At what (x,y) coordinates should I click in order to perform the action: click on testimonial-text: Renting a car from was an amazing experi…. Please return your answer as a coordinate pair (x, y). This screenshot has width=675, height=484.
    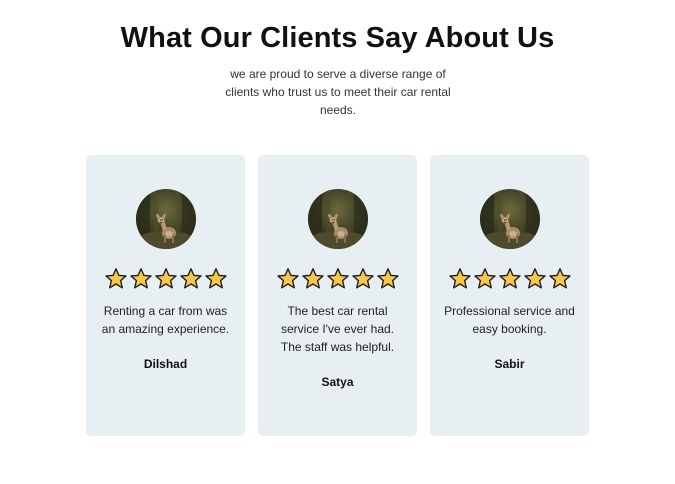
    Looking at the image, I should click on (165, 320).